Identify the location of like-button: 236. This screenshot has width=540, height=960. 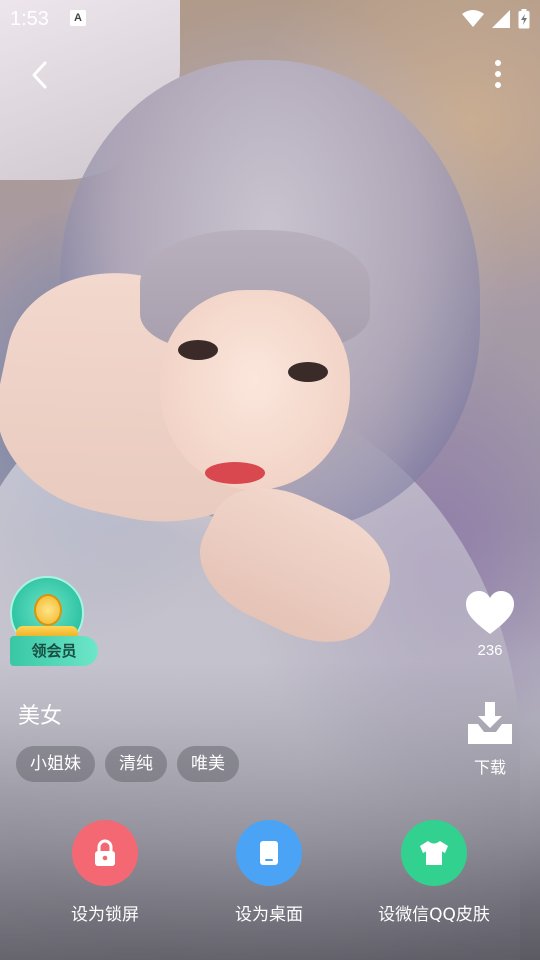
(490, 630).